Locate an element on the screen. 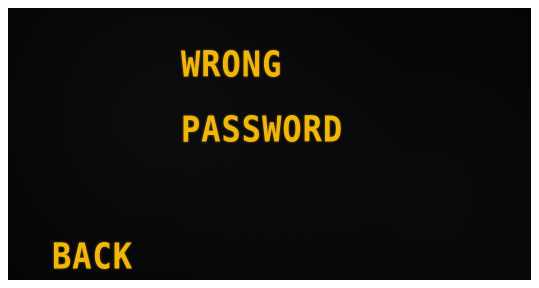 This screenshot has height=288, width=539. error-message-line-1: WRONG is located at coordinates (232, 64).